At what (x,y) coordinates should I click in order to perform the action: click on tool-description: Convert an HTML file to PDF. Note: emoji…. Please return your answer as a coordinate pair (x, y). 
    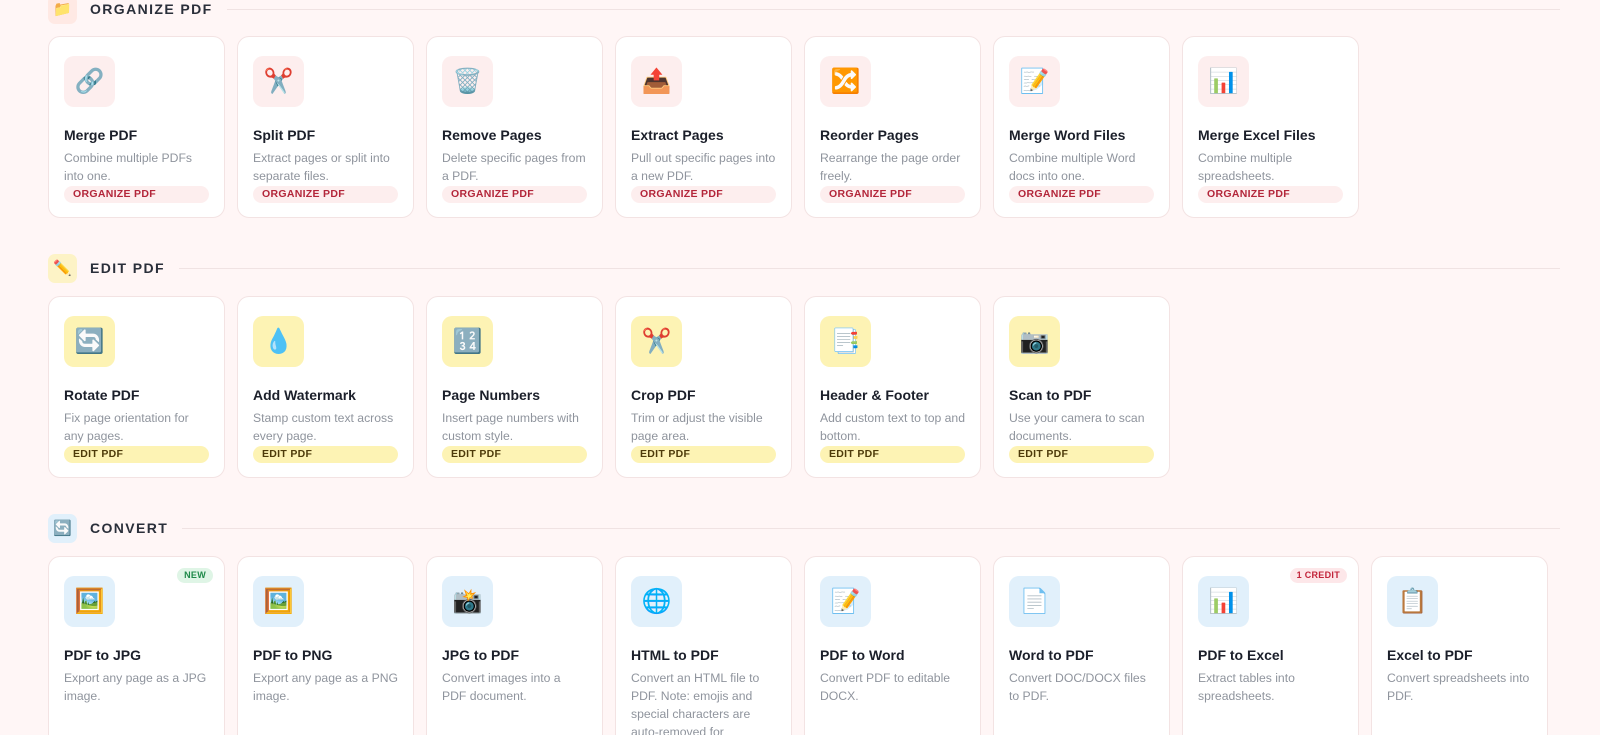
    Looking at the image, I should click on (695, 703).